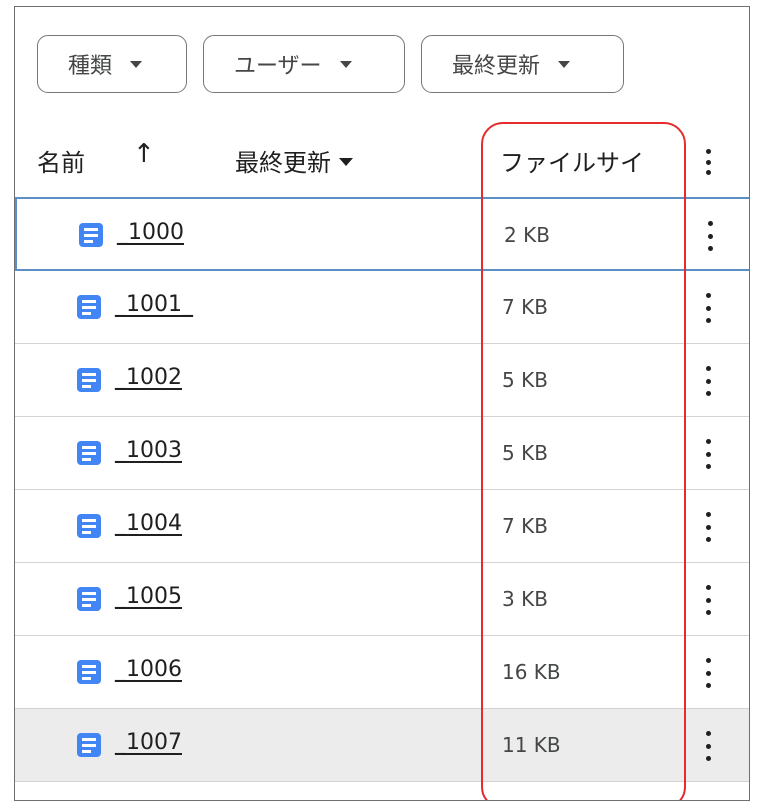 The image size is (757, 809). Describe the element at coordinates (496, 66) in the screenshot. I see `modified-filter-label: 最終更新` at that location.